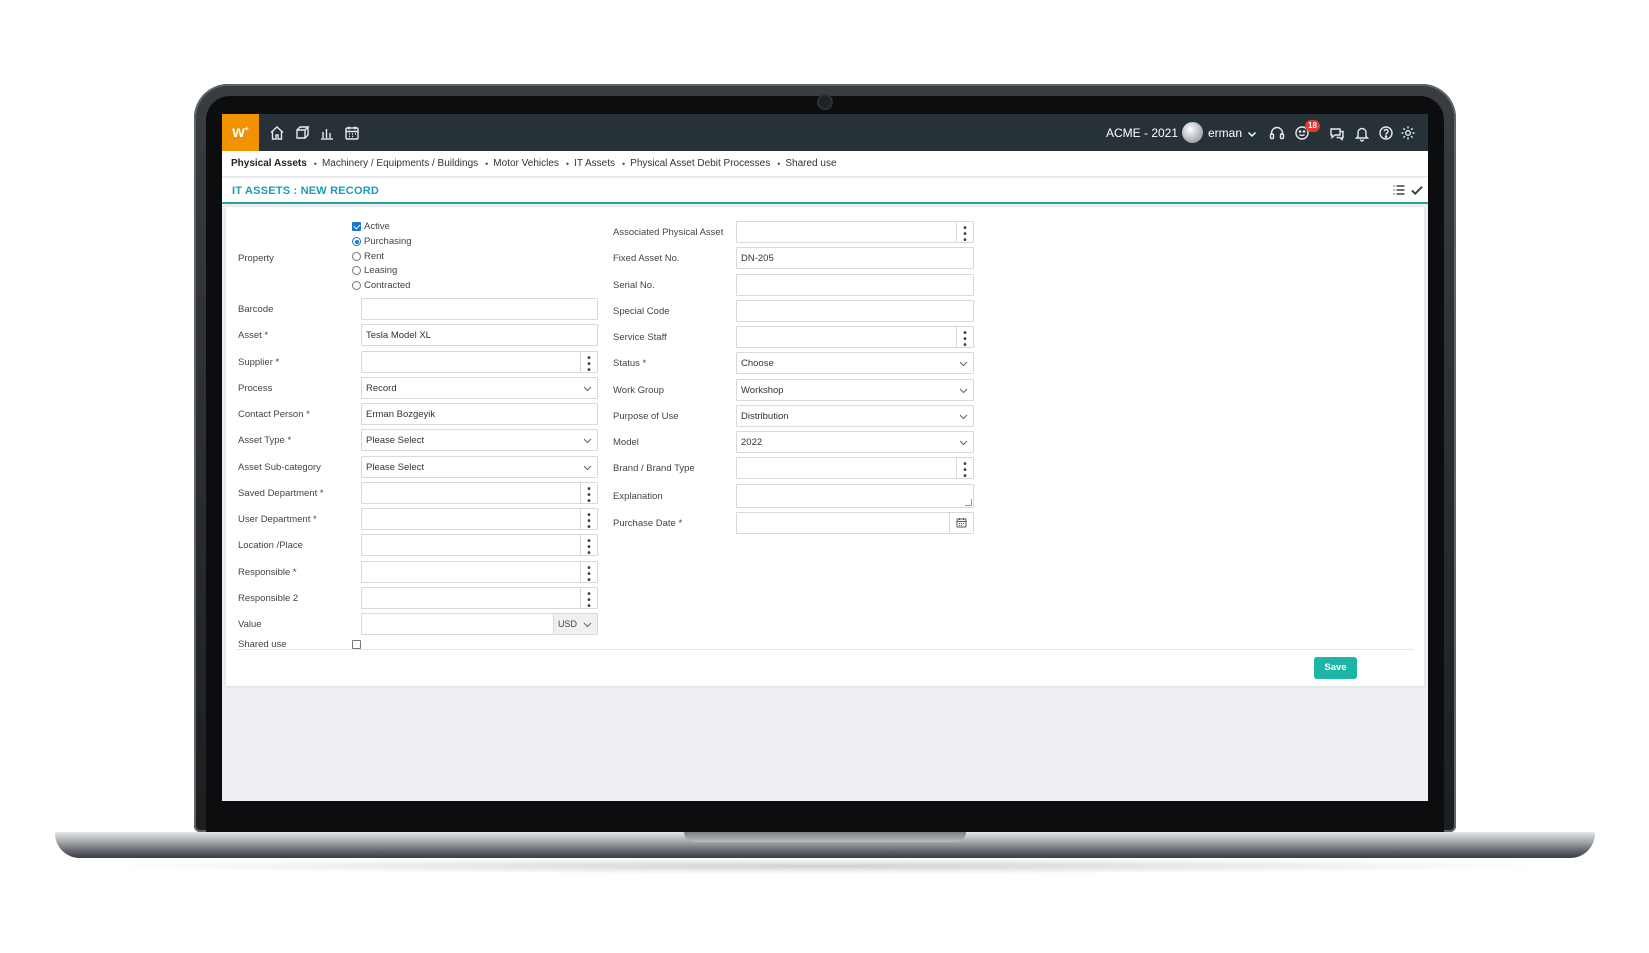  I want to click on model-label: Model, so click(626, 442).